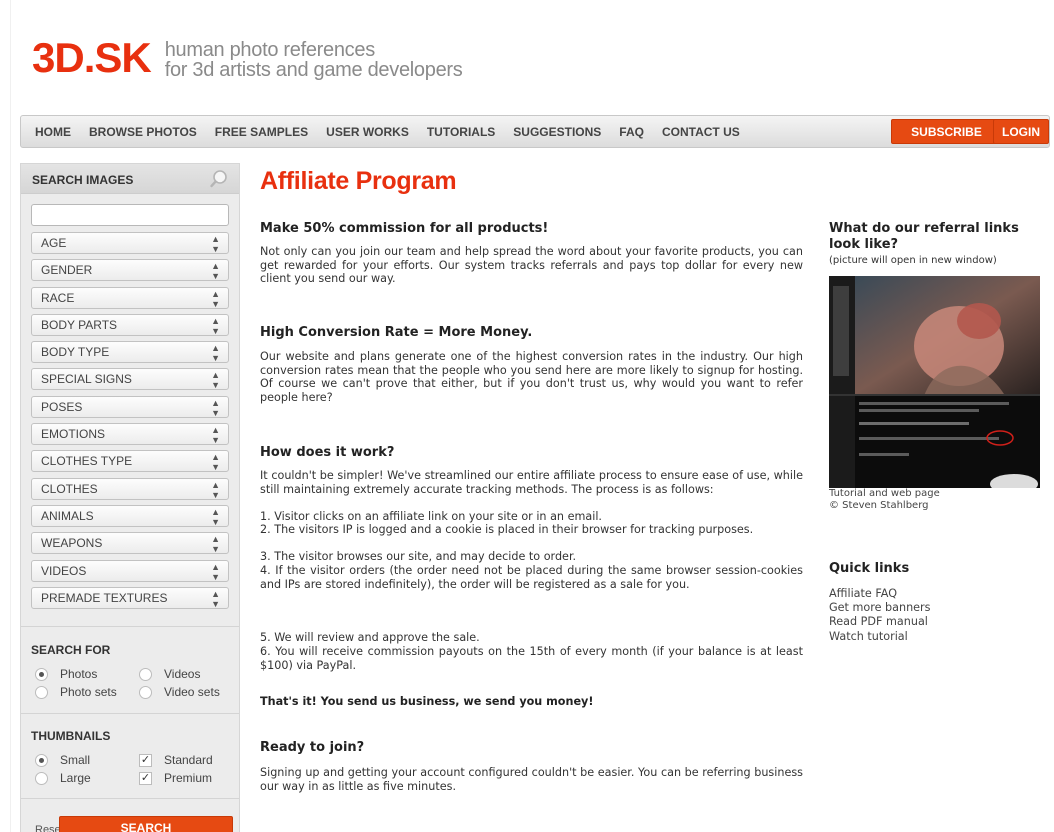  What do you see at coordinates (130, 597) in the screenshot?
I see `filter-premade-textures: PREMADE TEXTURES ▲ ▼` at bounding box center [130, 597].